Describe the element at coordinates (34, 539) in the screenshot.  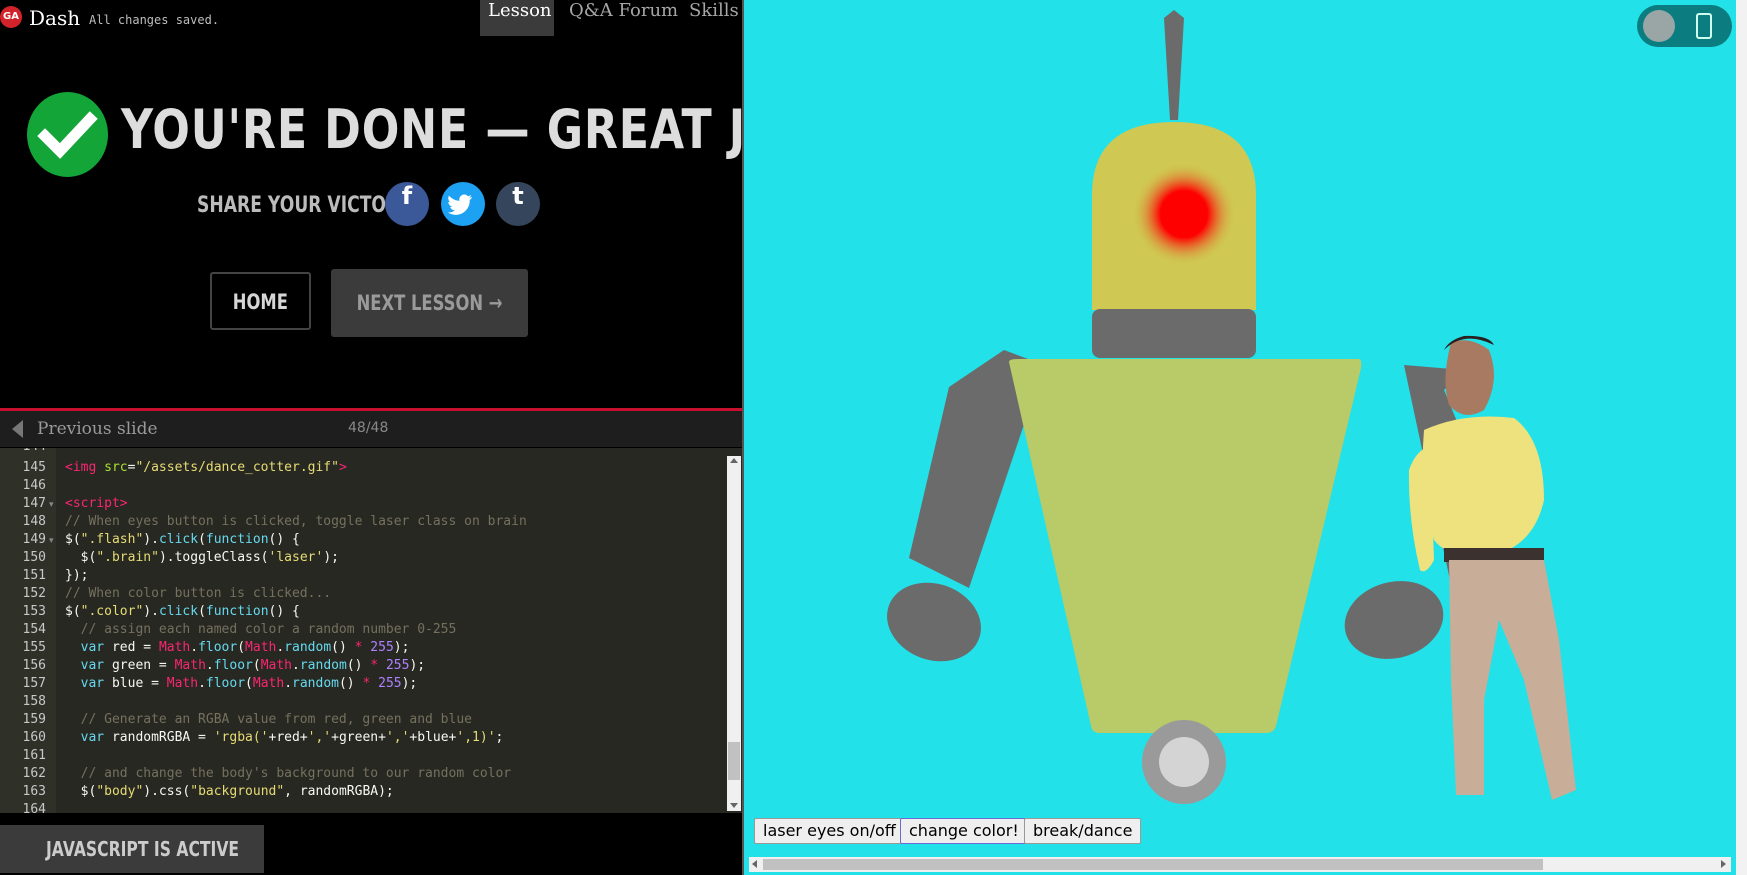
I see `line-number: 149` at that location.